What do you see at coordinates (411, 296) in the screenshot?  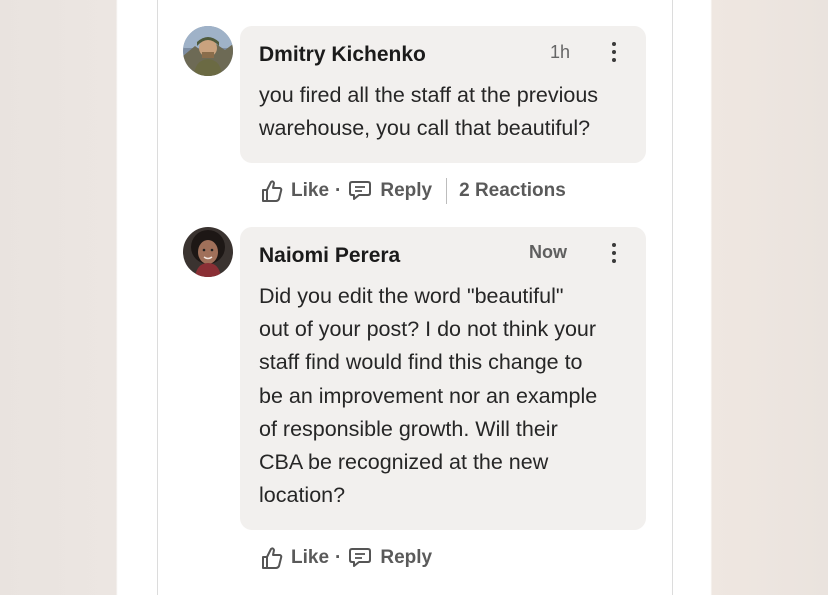 I see `comment-text-line: Did you edit the word "beautiful"` at bounding box center [411, 296].